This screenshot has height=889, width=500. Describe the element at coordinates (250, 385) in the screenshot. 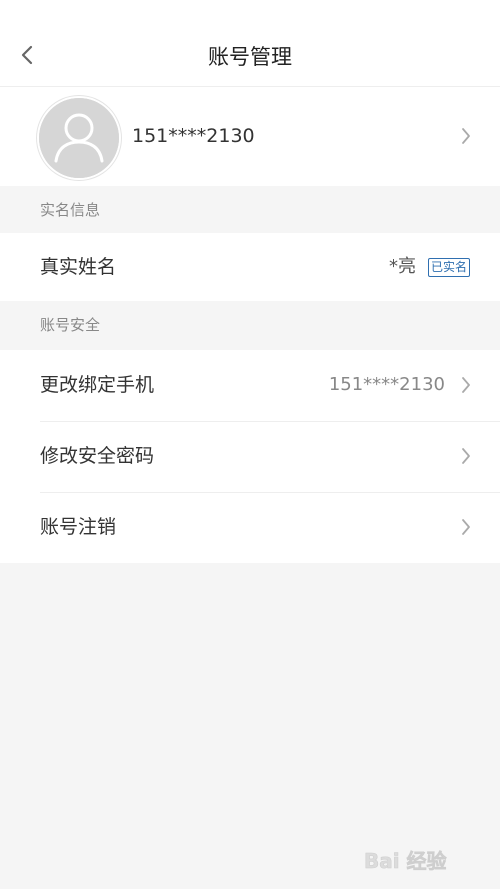

I see `change-bound-phone-row: 更改绑定手机 151****2130` at that location.